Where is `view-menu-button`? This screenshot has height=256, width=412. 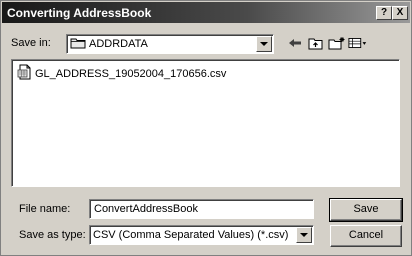
view-menu-button is located at coordinates (358, 43).